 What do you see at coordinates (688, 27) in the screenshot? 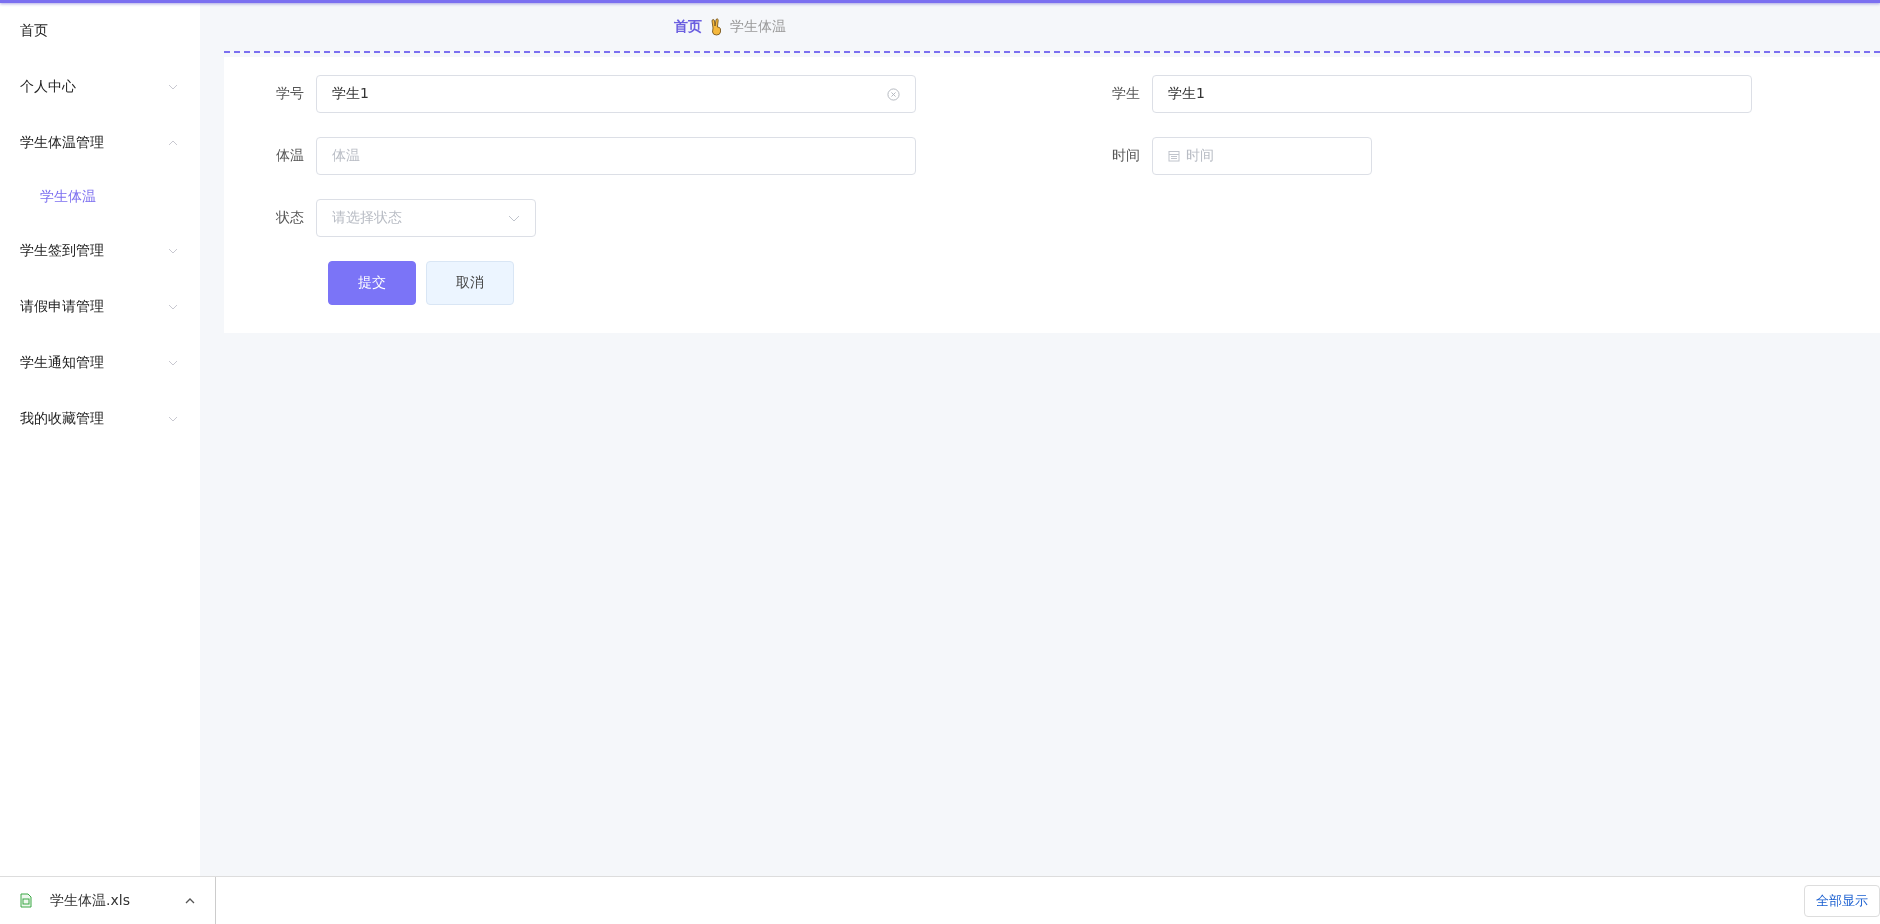
I see `breadcrumb-link: 首页` at bounding box center [688, 27].